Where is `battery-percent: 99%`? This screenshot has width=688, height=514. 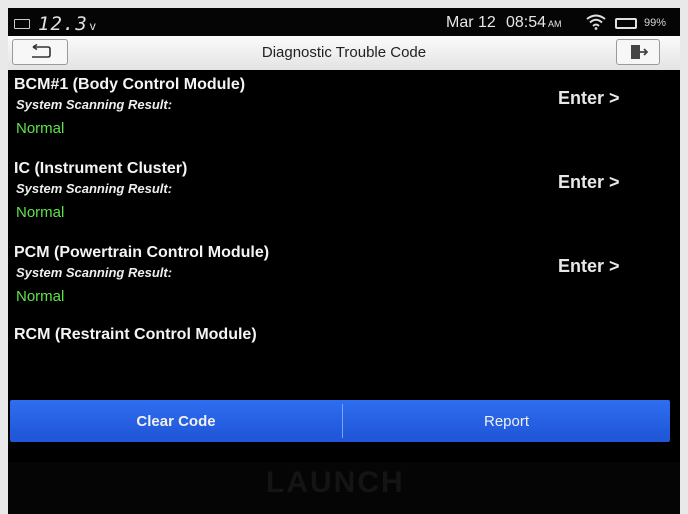
battery-percent: 99% is located at coordinates (655, 23).